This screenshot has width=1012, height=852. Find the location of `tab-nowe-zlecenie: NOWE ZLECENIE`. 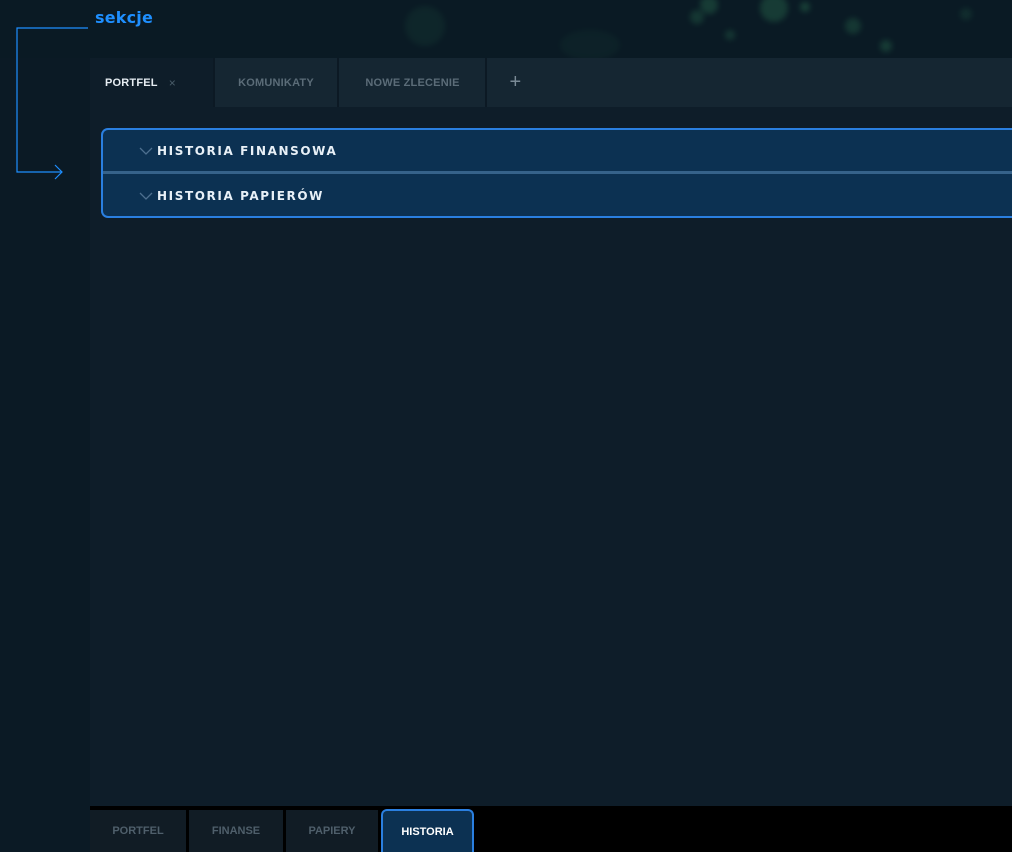

tab-nowe-zlecenie: NOWE ZLECENIE is located at coordinates (412, 82).